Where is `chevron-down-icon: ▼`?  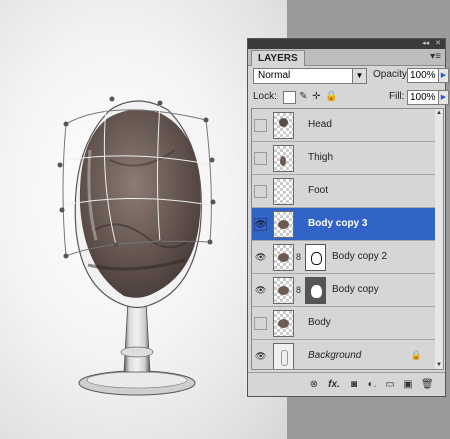
chevron-down-icon: ▼ is located at coordinates (359, 76).